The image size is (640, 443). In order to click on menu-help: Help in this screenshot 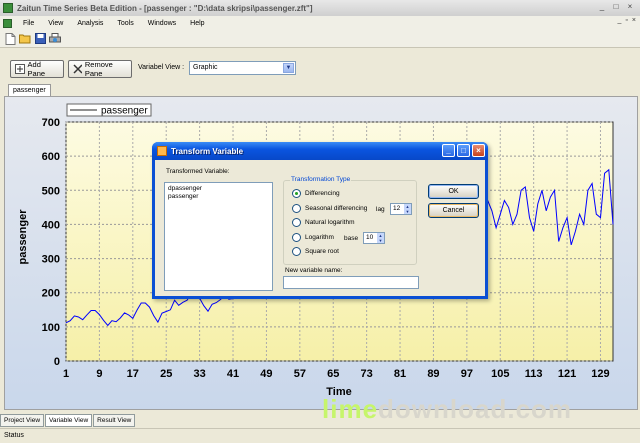, I will do `click(197, 23)`.